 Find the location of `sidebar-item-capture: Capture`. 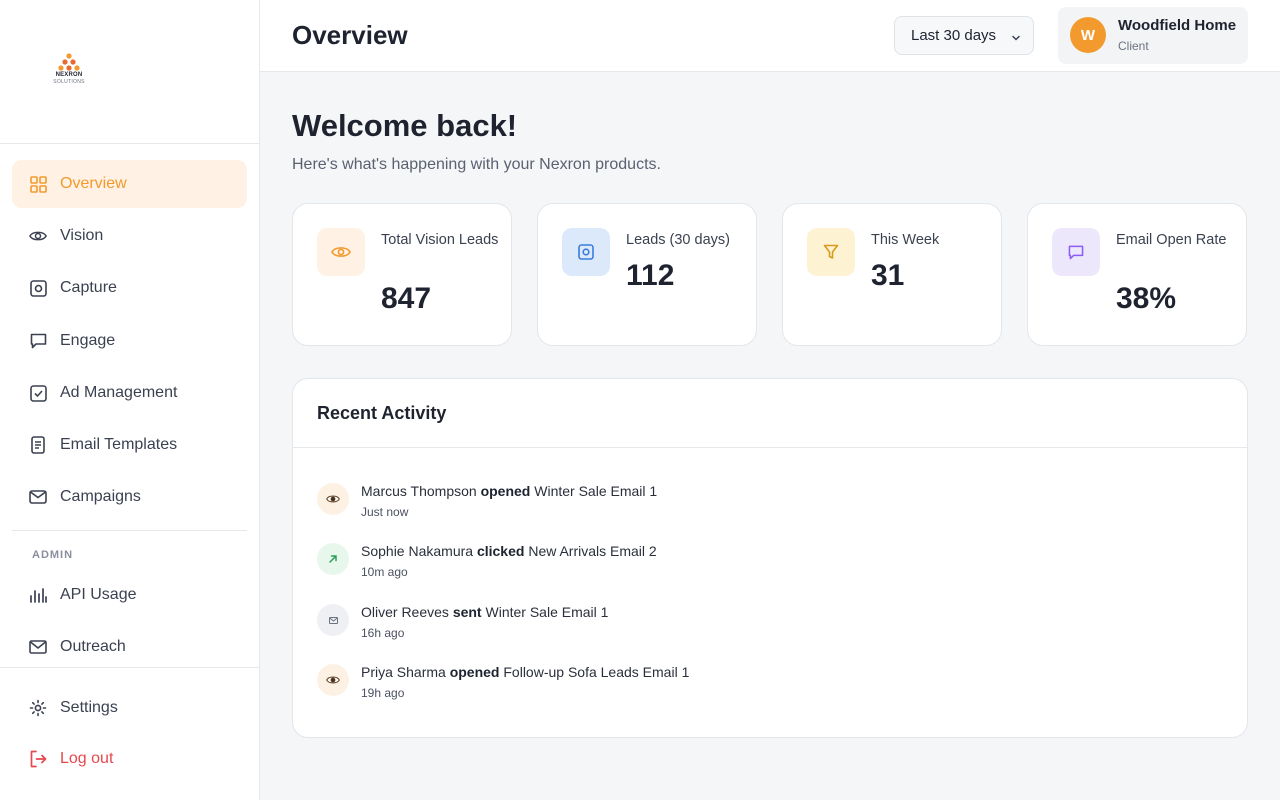

sidebar-item-capture: Capture is located at coordinates (129, 288).